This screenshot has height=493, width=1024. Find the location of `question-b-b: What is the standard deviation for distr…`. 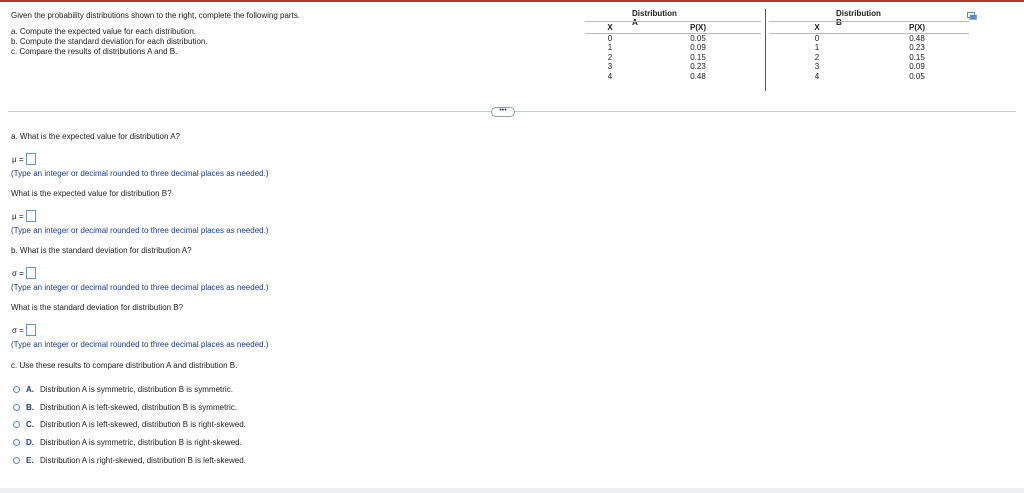

question-b-b: What is the standard deviation for distr… is located at coordinates (97, 307).